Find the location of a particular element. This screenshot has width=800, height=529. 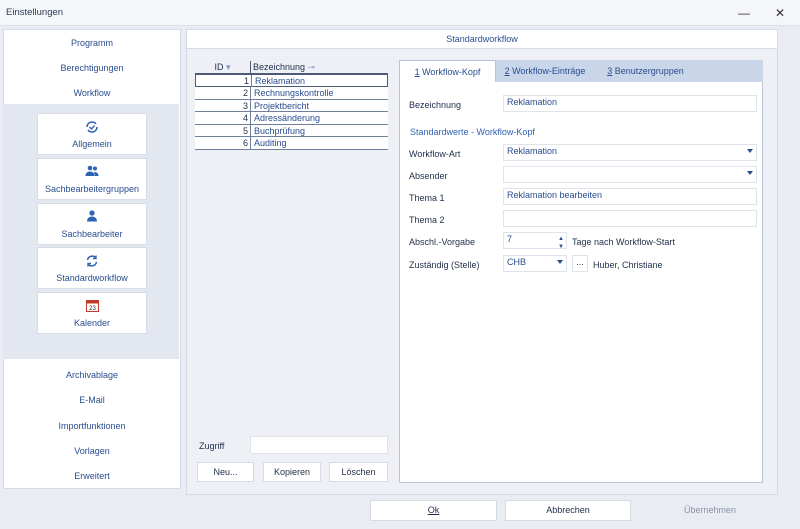

key-icon: ⊸ is located at coordinates (311, 67).